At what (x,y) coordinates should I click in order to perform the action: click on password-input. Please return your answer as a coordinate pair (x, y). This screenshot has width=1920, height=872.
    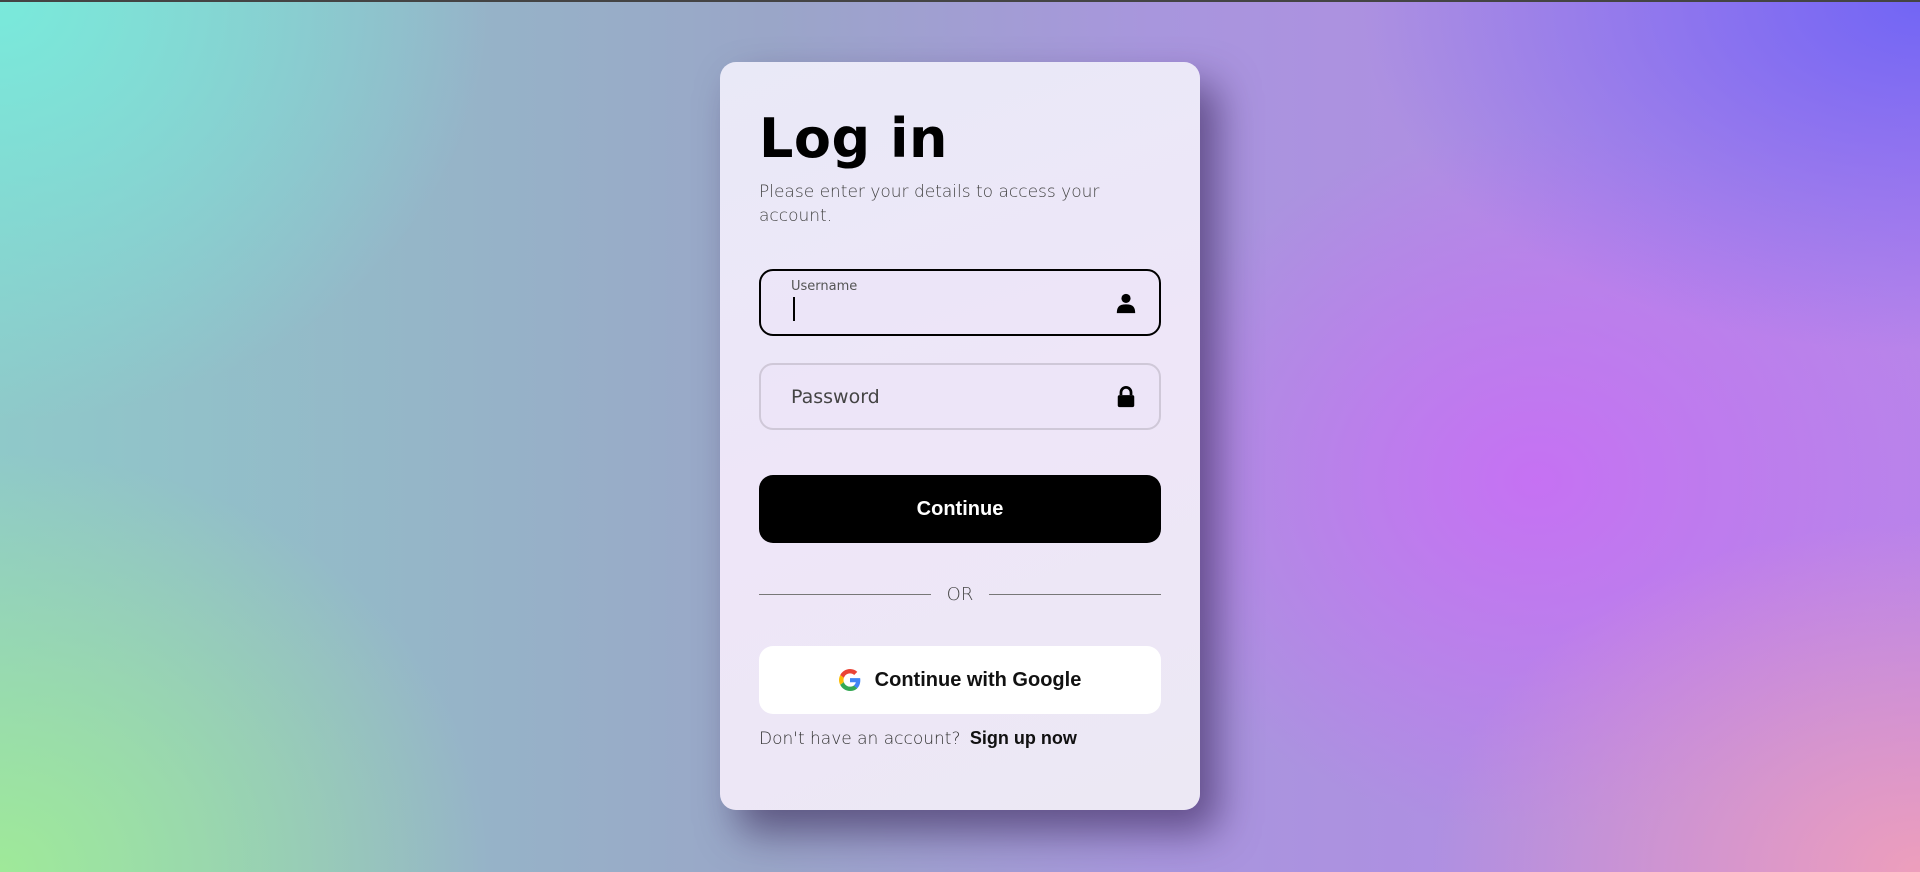
    Looking at the image, I should click on (941, 397).